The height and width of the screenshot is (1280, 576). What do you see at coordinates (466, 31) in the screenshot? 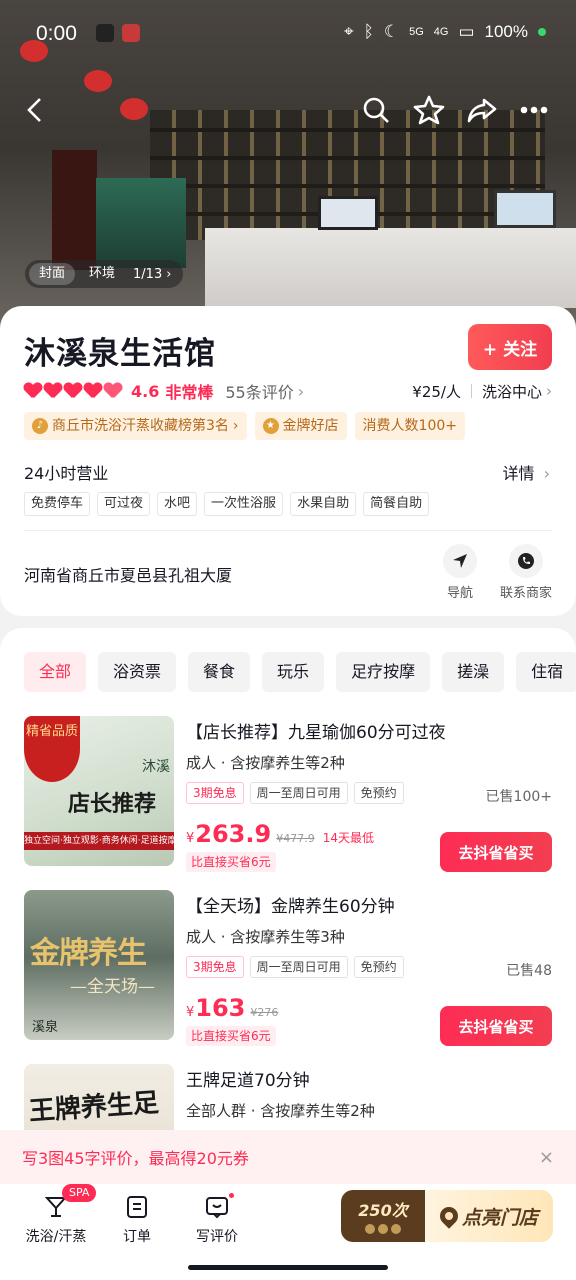
I see `battery-icon: ▭` at bounding box center [466, 31].